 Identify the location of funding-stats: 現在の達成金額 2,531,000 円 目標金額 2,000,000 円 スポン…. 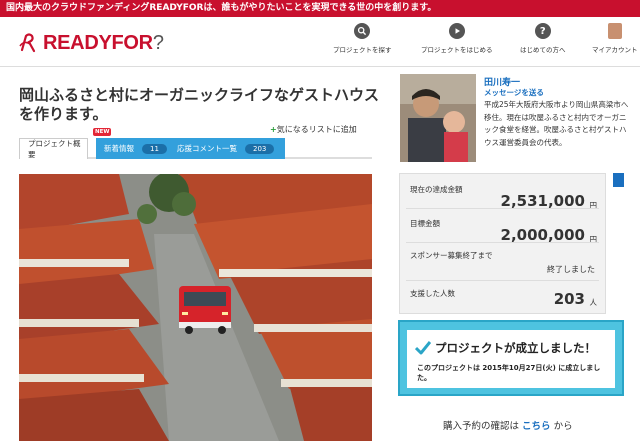
(502, 243).